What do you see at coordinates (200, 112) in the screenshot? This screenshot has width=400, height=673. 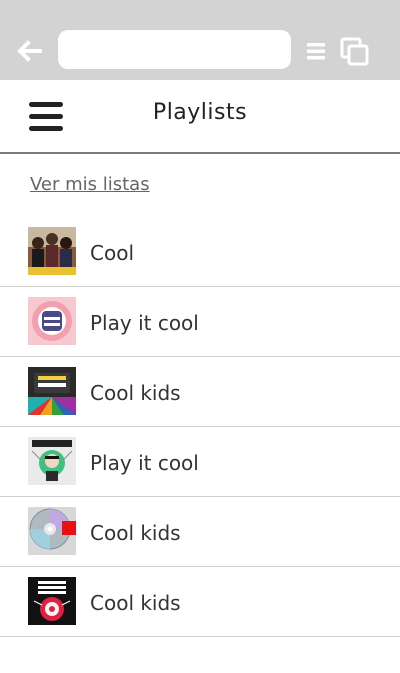 I see `page-title: Playlists` at bounding box center [200, 112].